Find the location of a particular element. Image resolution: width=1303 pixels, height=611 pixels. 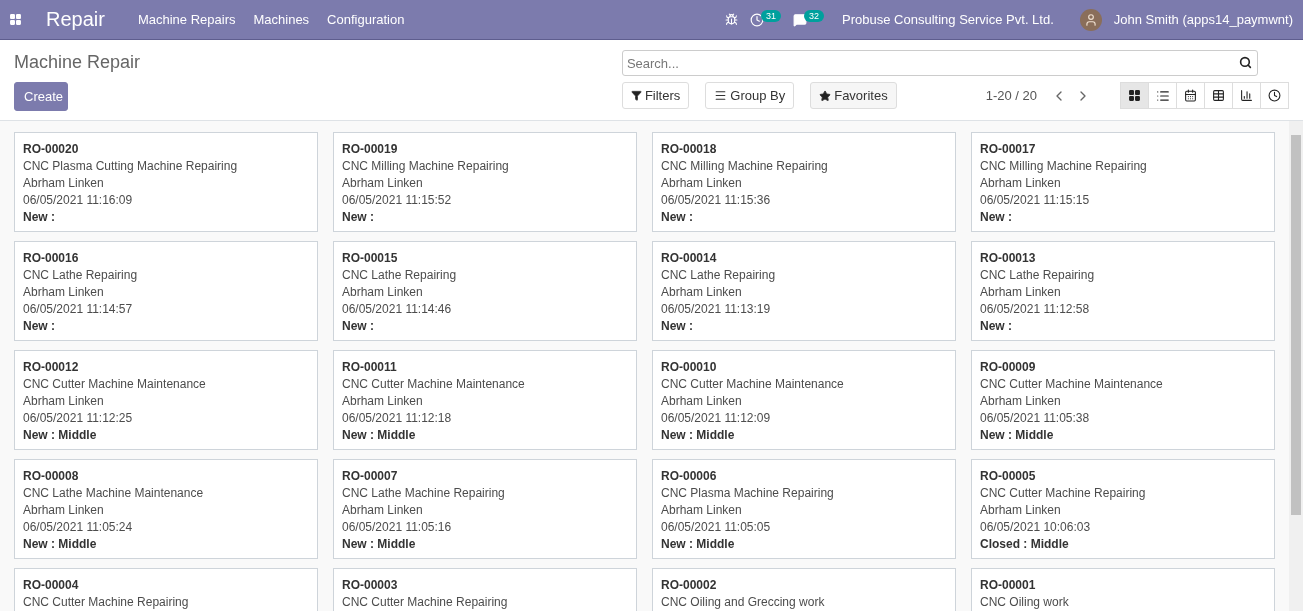

repair-reference: RO-00011 is located at coordinates (370, 367).